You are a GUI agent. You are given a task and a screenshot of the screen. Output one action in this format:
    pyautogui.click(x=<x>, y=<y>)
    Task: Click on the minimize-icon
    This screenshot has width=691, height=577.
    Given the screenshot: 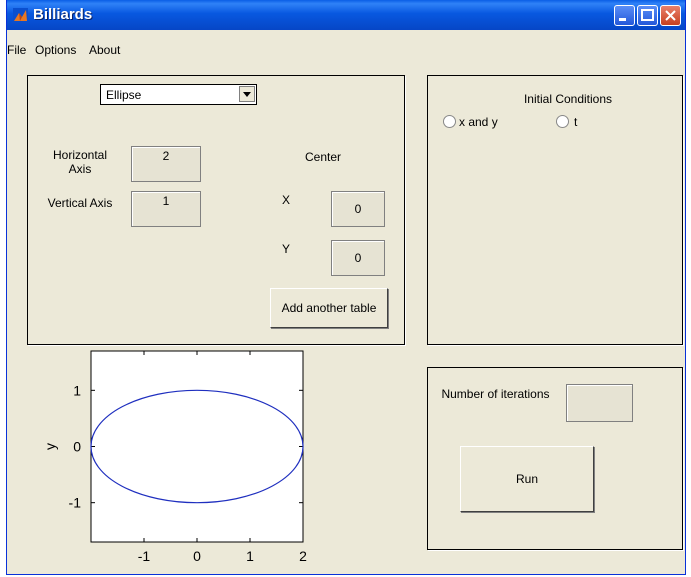 What is the action you would take?
    pyautogui.click(x=622, y=19)
    